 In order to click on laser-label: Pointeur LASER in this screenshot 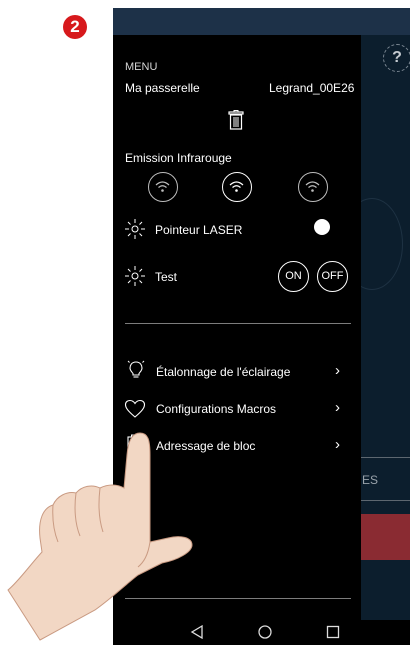, I will do `click(199, 230)`.